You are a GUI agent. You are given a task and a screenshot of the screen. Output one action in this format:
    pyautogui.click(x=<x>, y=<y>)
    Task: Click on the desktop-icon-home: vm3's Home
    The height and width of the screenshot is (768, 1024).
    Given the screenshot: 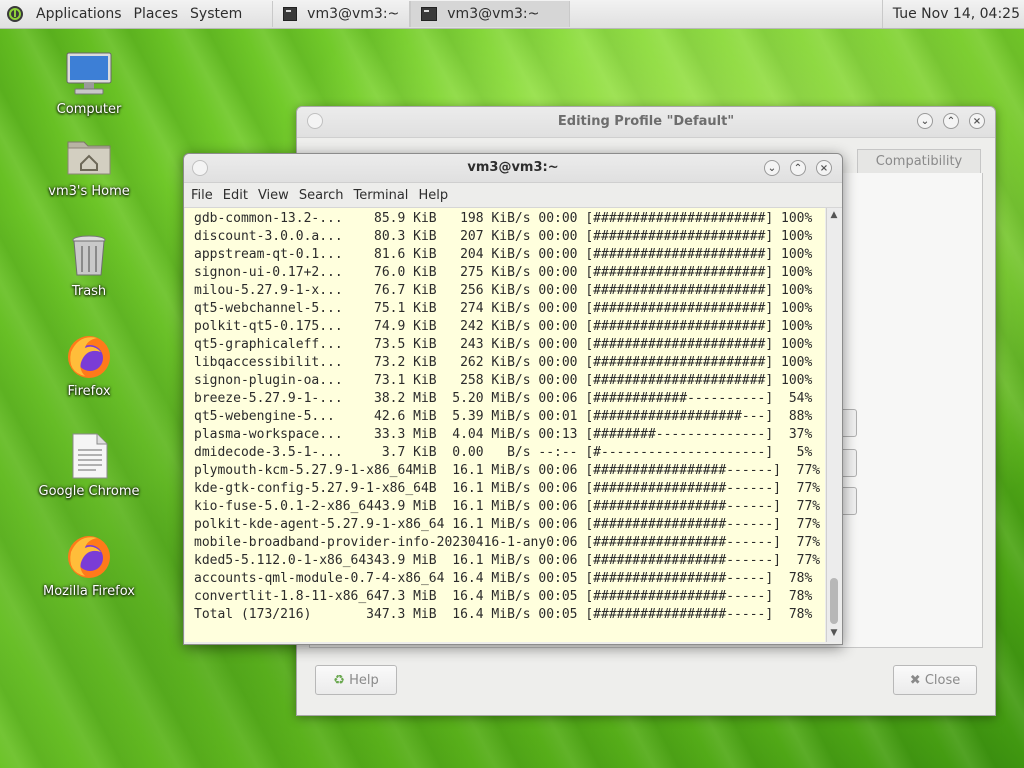 What is the action you would take?
    pyautogui.click(x=89, y=165)
    